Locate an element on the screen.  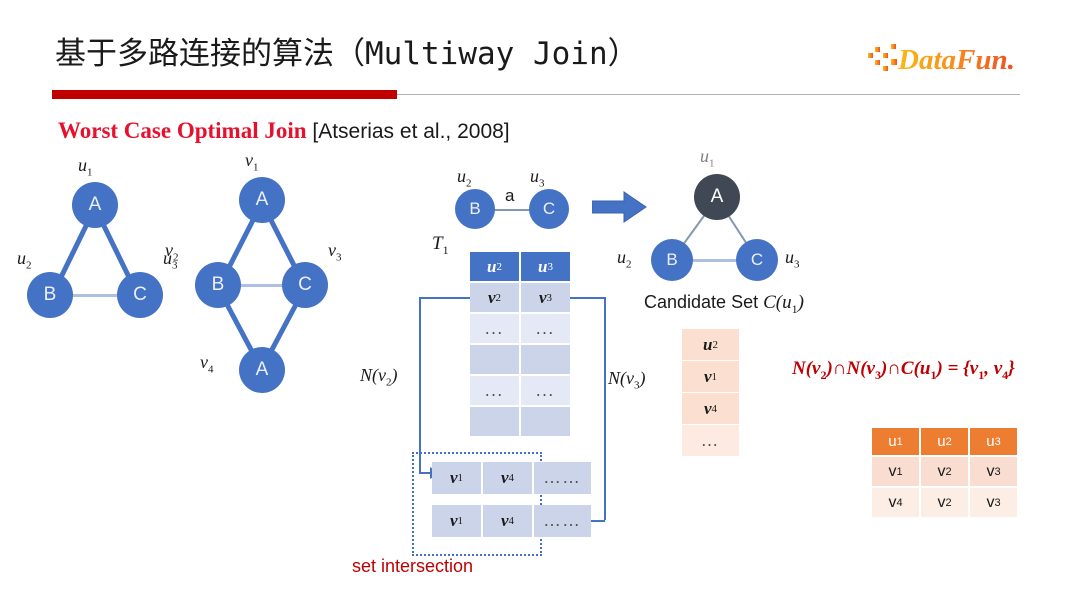
pattern-node-b: B is located at coordinates (475, 209).